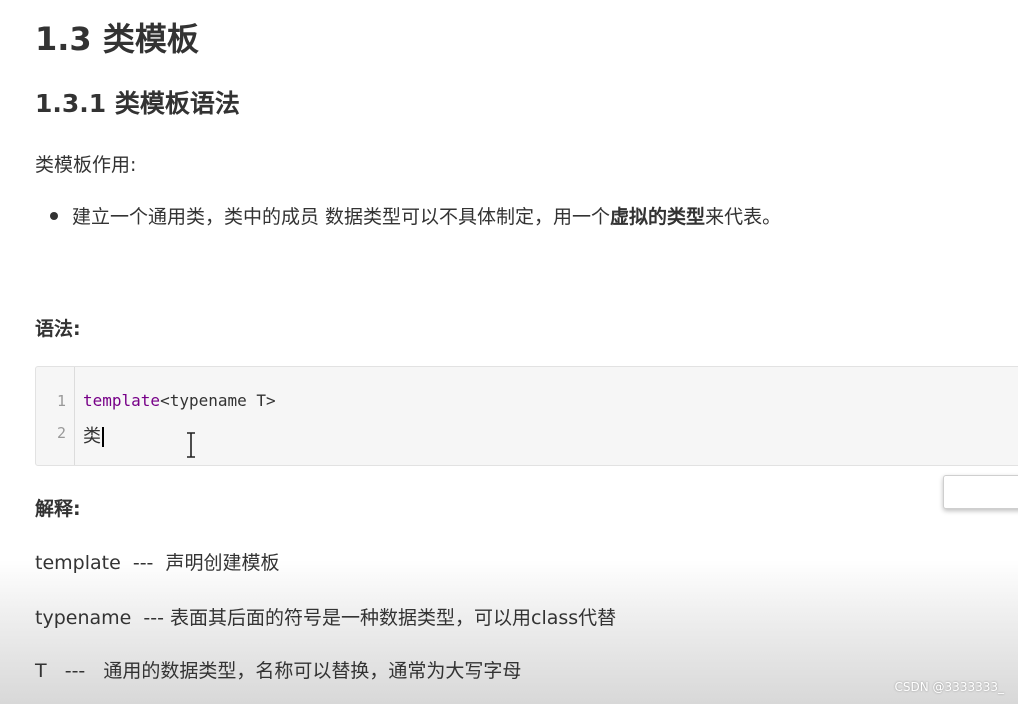 The height and width of the screenshot is (704, 1018). I want to click on code-gutter: 1 2, so click(55, 416).